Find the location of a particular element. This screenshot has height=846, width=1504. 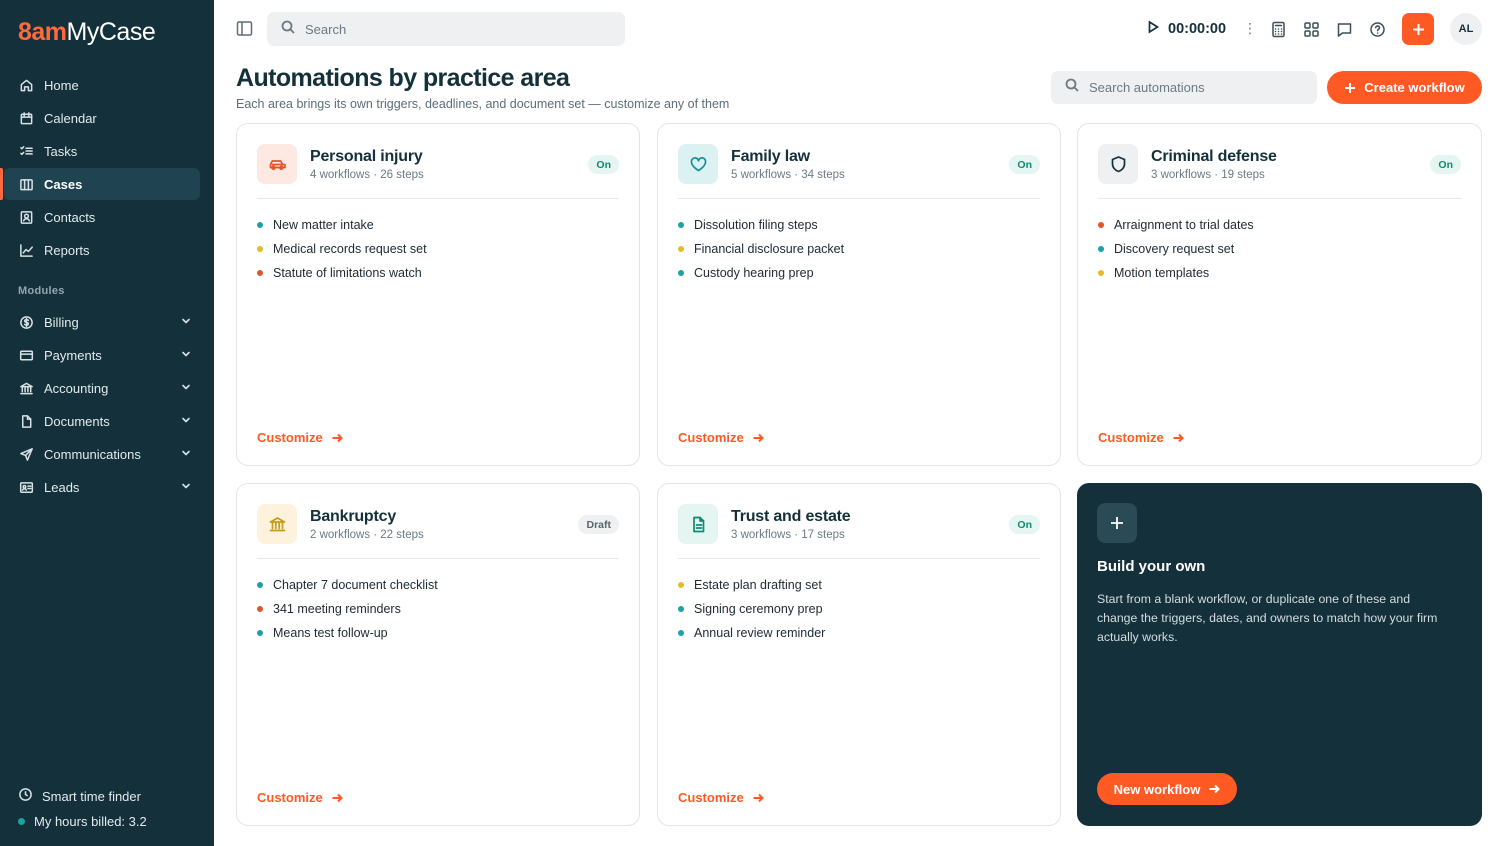

sidebar-item-calendar: Calendar is located at coordinates (102, 118).